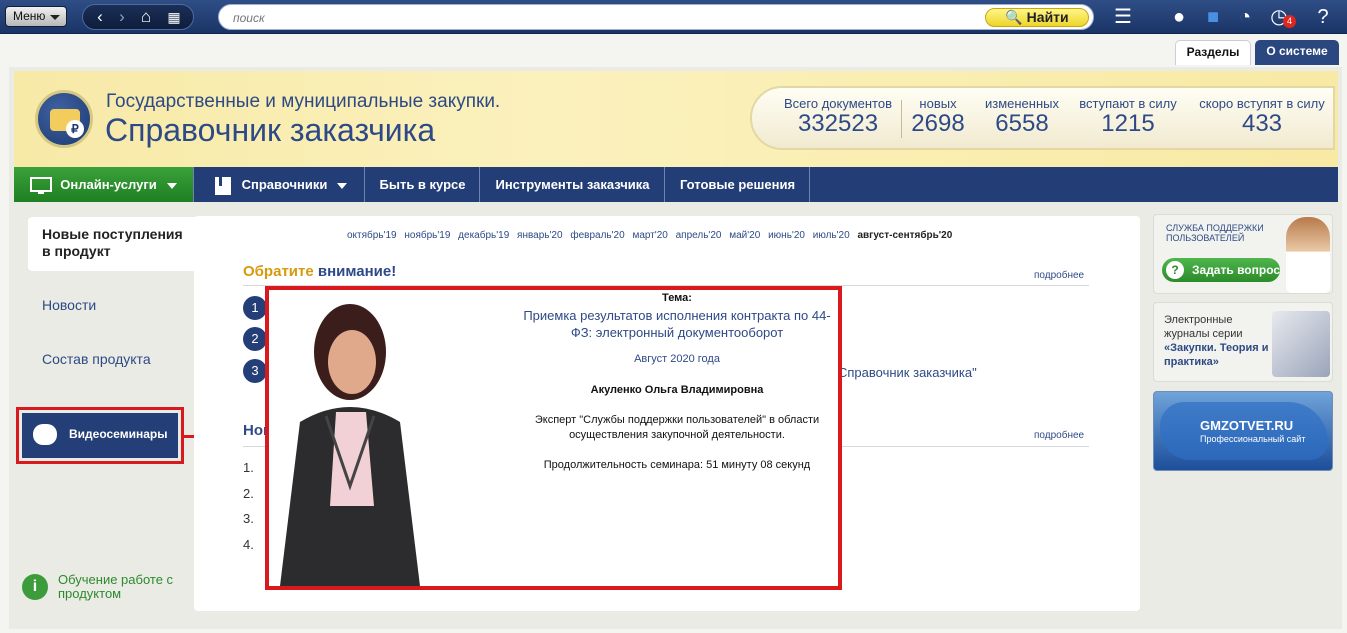  Describe the element at coordinates (248, 493) in the screenshot. I see `news-list-number: 2.` at that location.